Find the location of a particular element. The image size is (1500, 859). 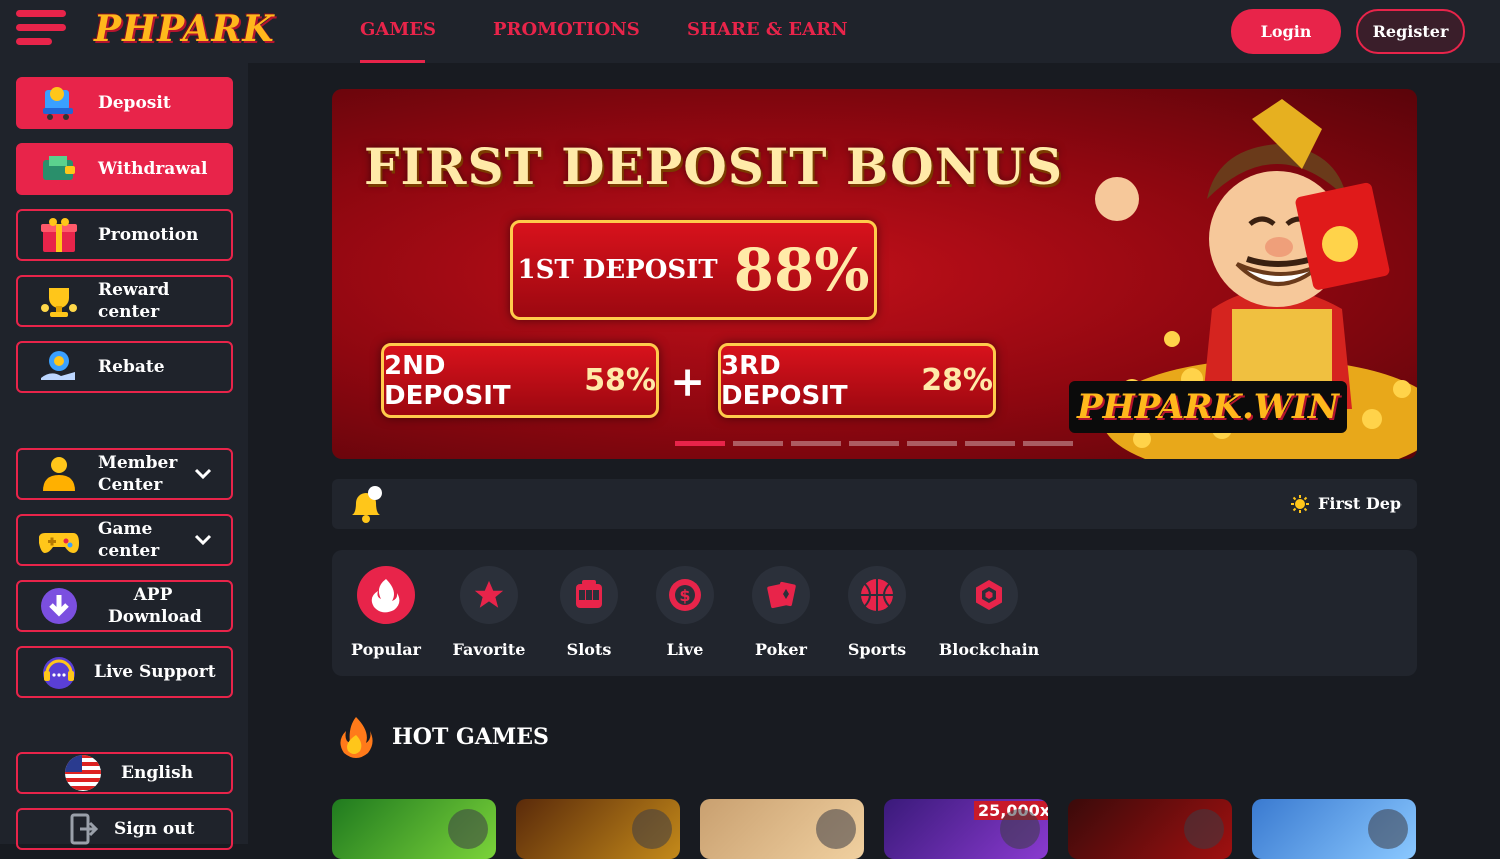

sidebar-item-deposit: Deposit is located at coordinates (124, 103).